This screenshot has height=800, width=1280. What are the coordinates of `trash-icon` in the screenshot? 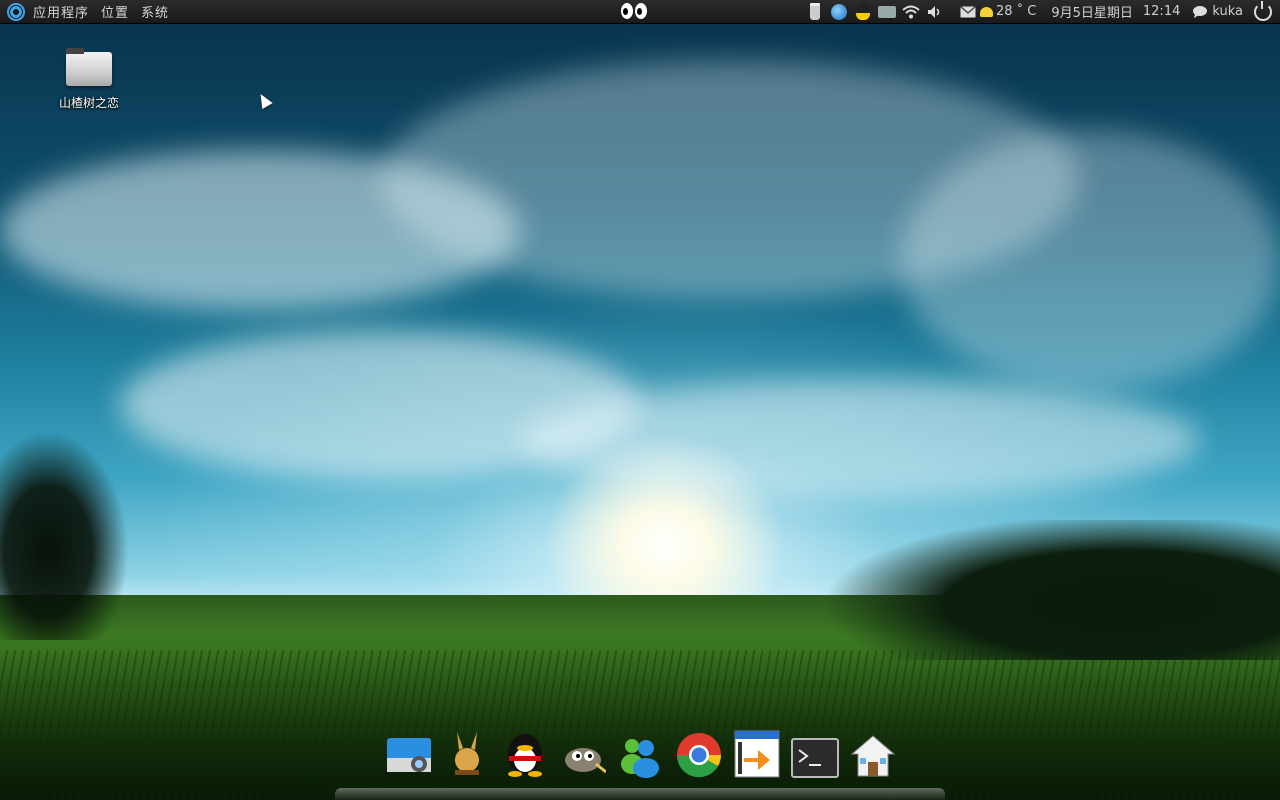 It's located at (814, 11).